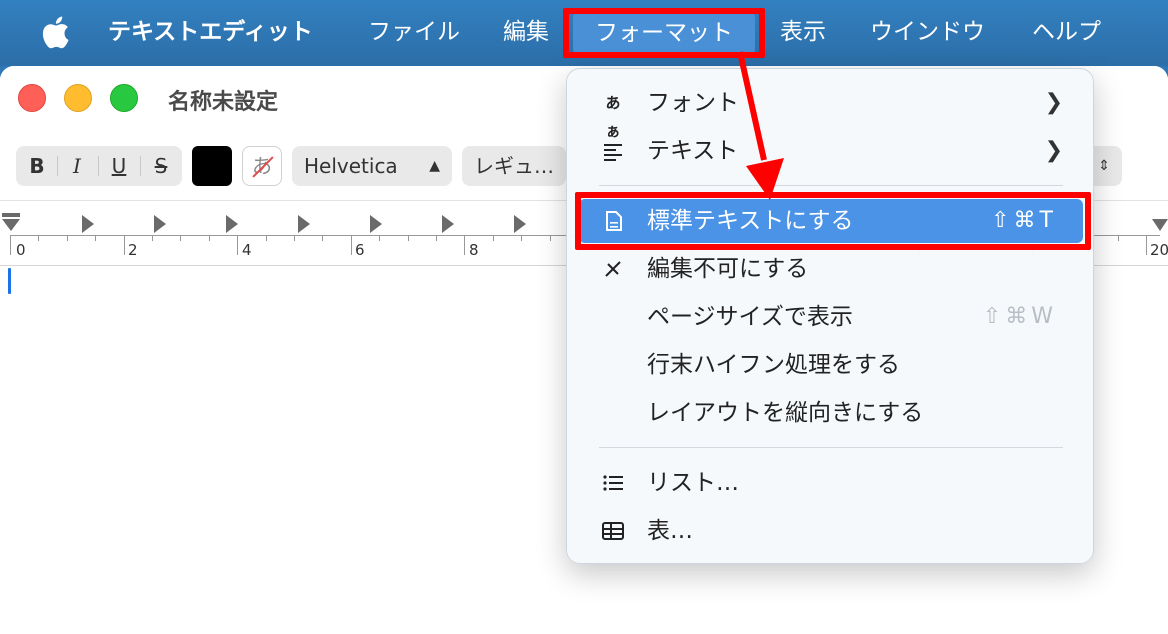  What do you see at coordinates (223, 102) in the screenshot?
I see `window-title: 名称未設定` at bounding box center [223, 102].